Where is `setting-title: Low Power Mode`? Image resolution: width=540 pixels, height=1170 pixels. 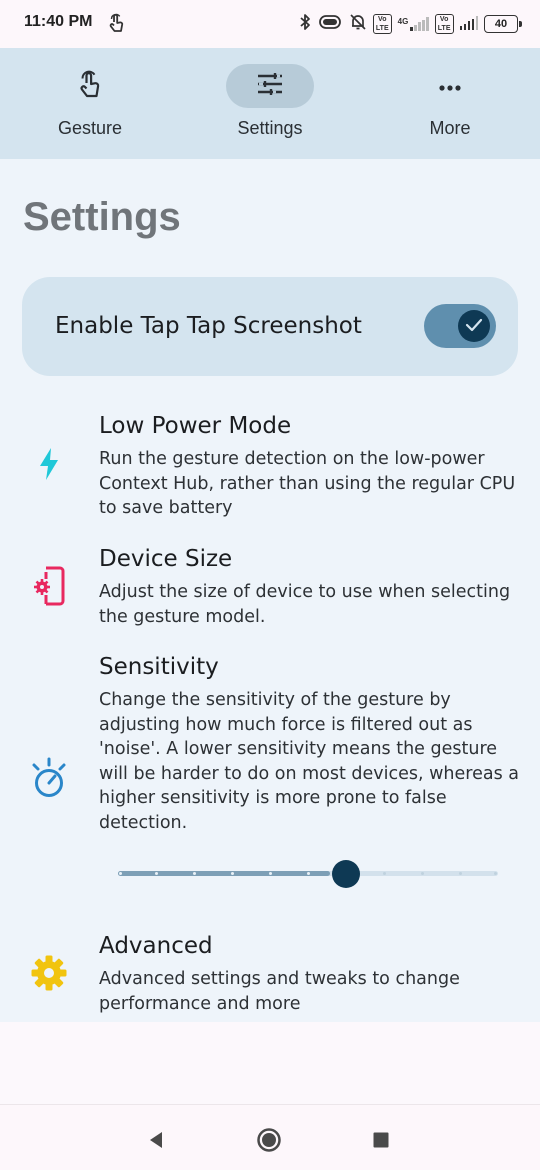 setting-title: Low Power Mode is located at coordinates (195, 426).